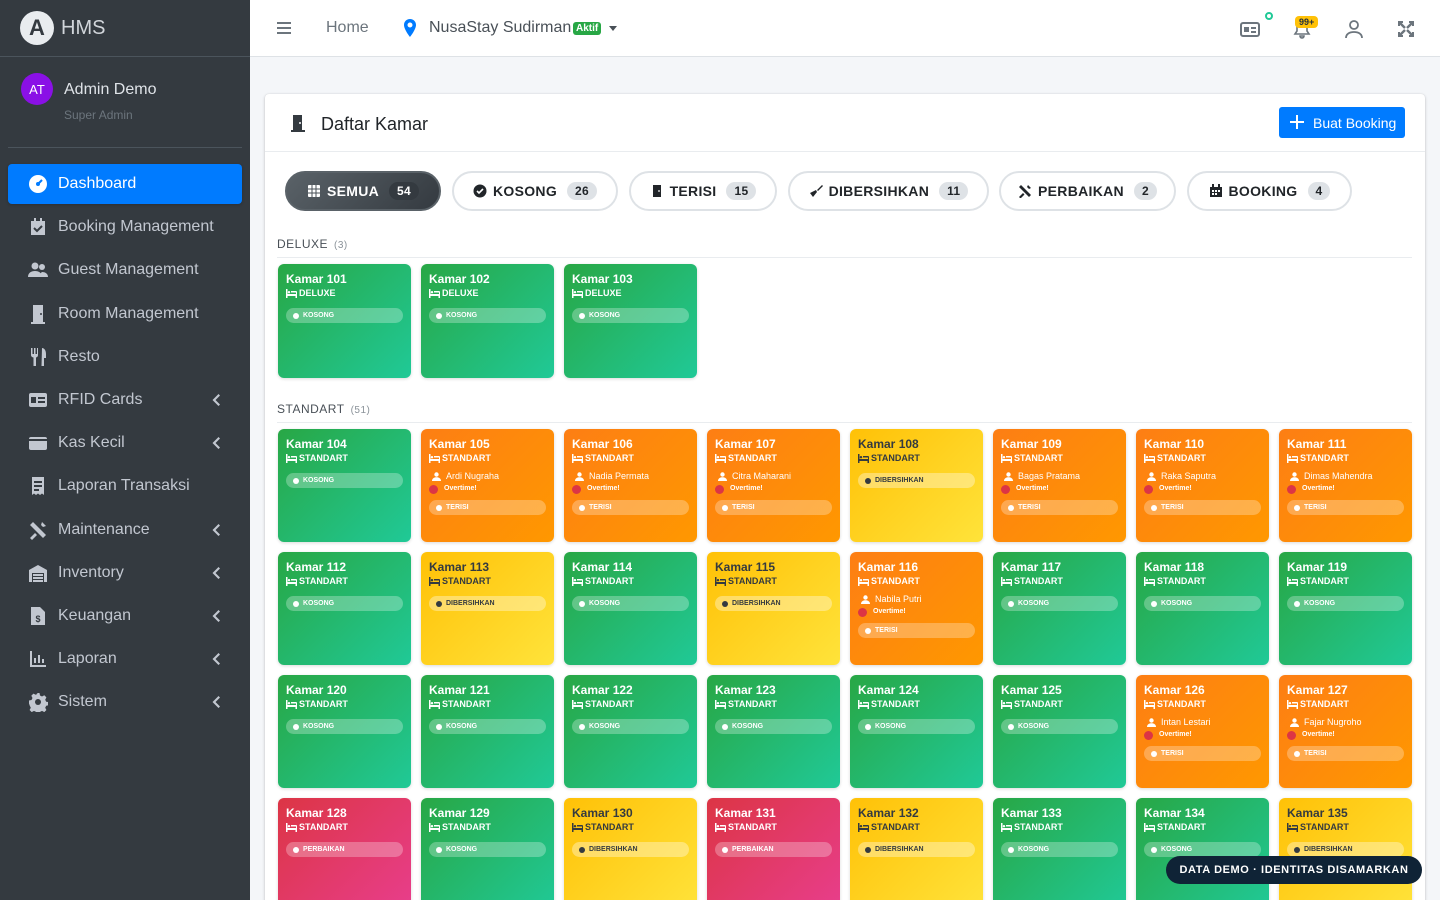 The height and width of the screenshot is (900, 1440). Describe the element at coordinates (613, 28) in the screenshot. I see `chevron-down-icon` at that location.